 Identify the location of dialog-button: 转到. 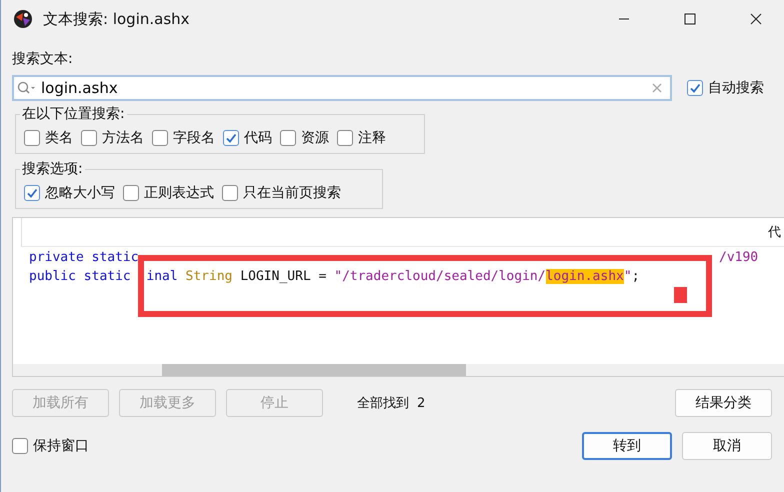
(627, 446).